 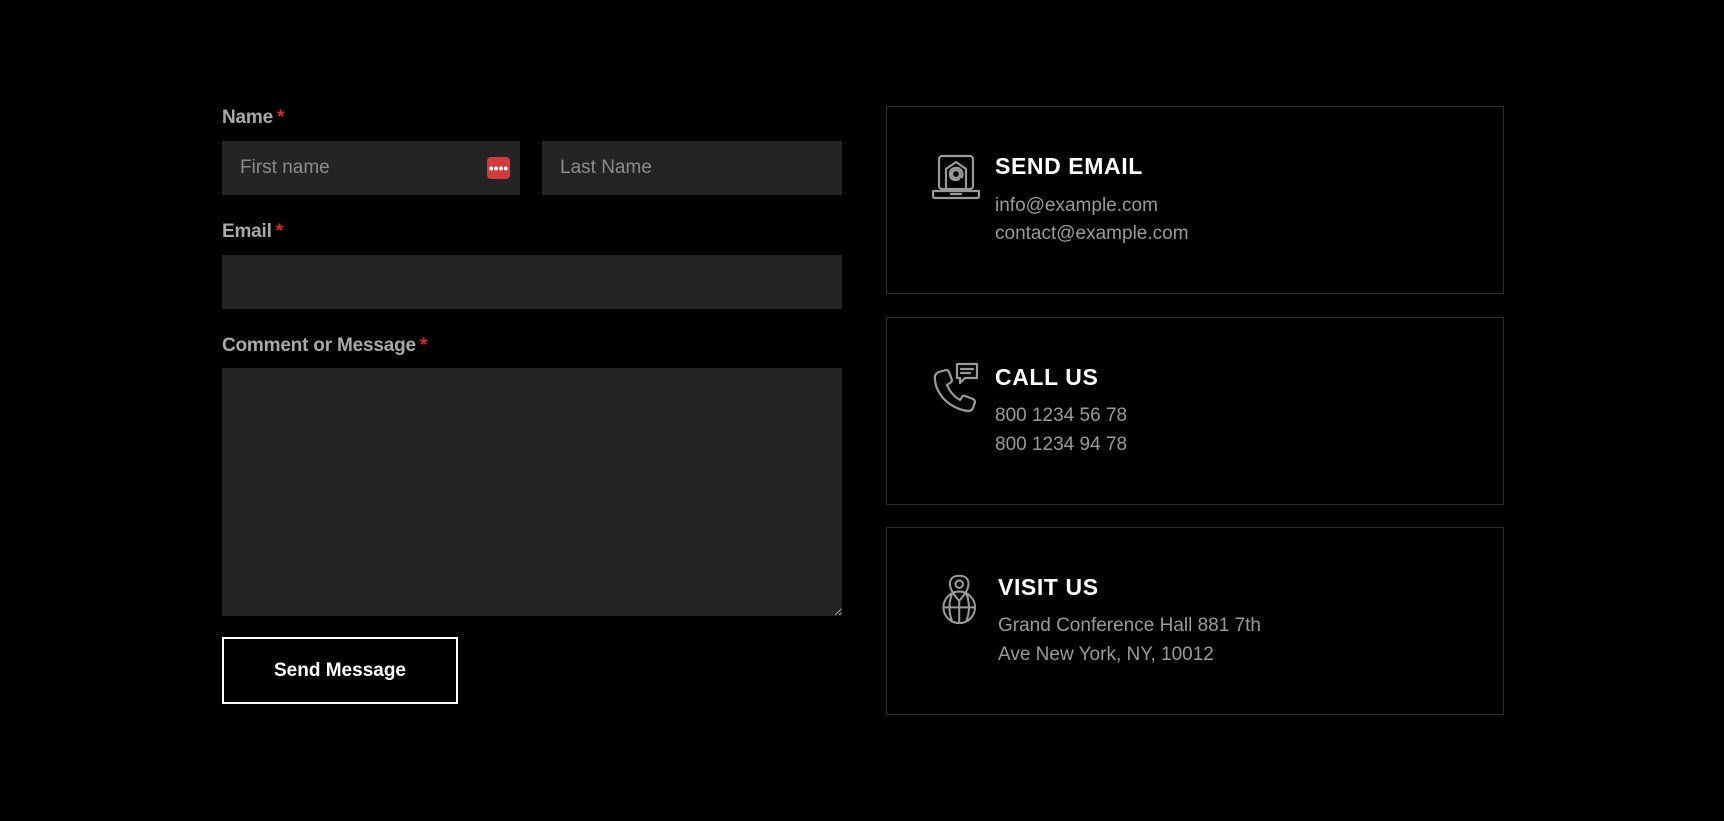 What do you see at coordinates (1076, 205) in the screenshot?
I see `email-address-1: info@example.com` at bounding box center [1076, 205].